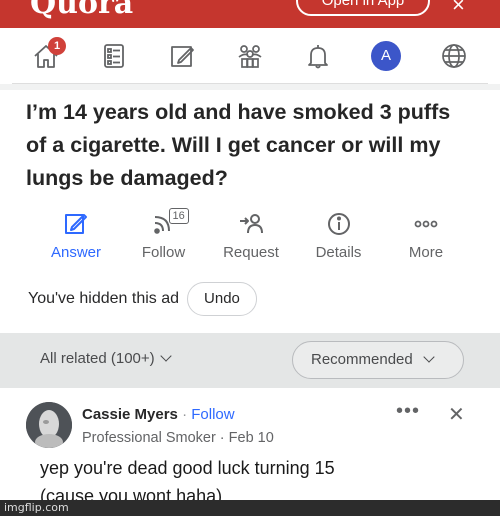 The image size is (500, 516). I want to click on dismiss-answer-icon: ✕, so click(456, 414).